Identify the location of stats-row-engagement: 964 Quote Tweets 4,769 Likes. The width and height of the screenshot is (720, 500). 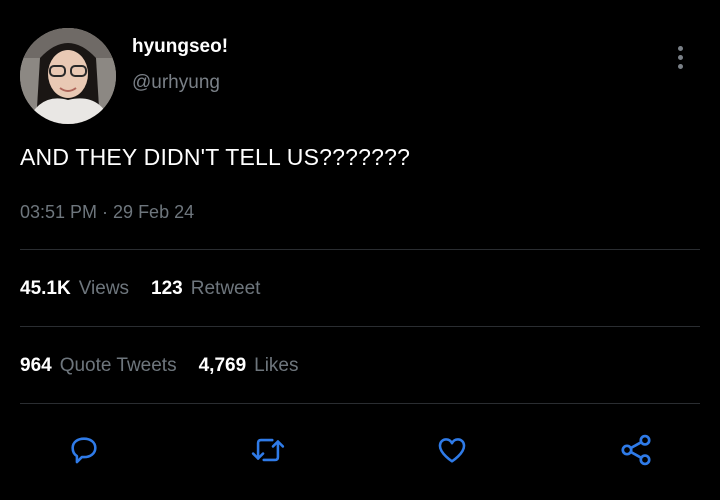
(159, 366).